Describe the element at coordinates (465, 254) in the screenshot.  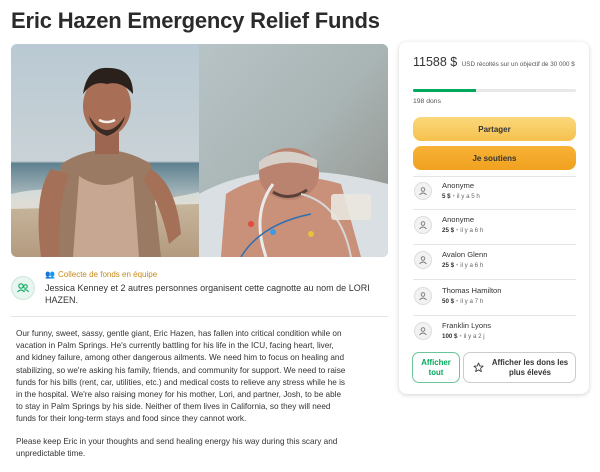
I see `donor-name: Avalon Glenn` at that location.